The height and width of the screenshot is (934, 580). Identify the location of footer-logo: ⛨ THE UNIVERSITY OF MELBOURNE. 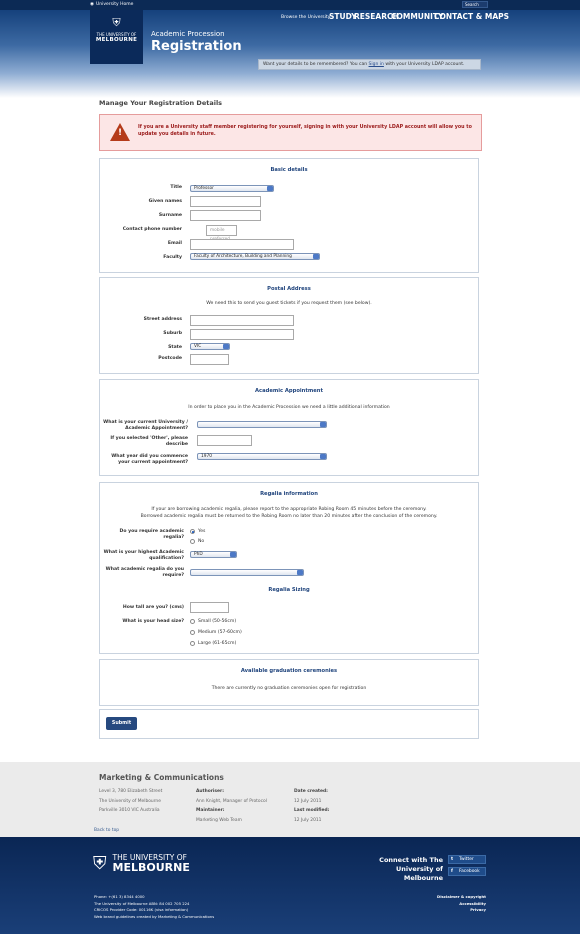
(141, 863).